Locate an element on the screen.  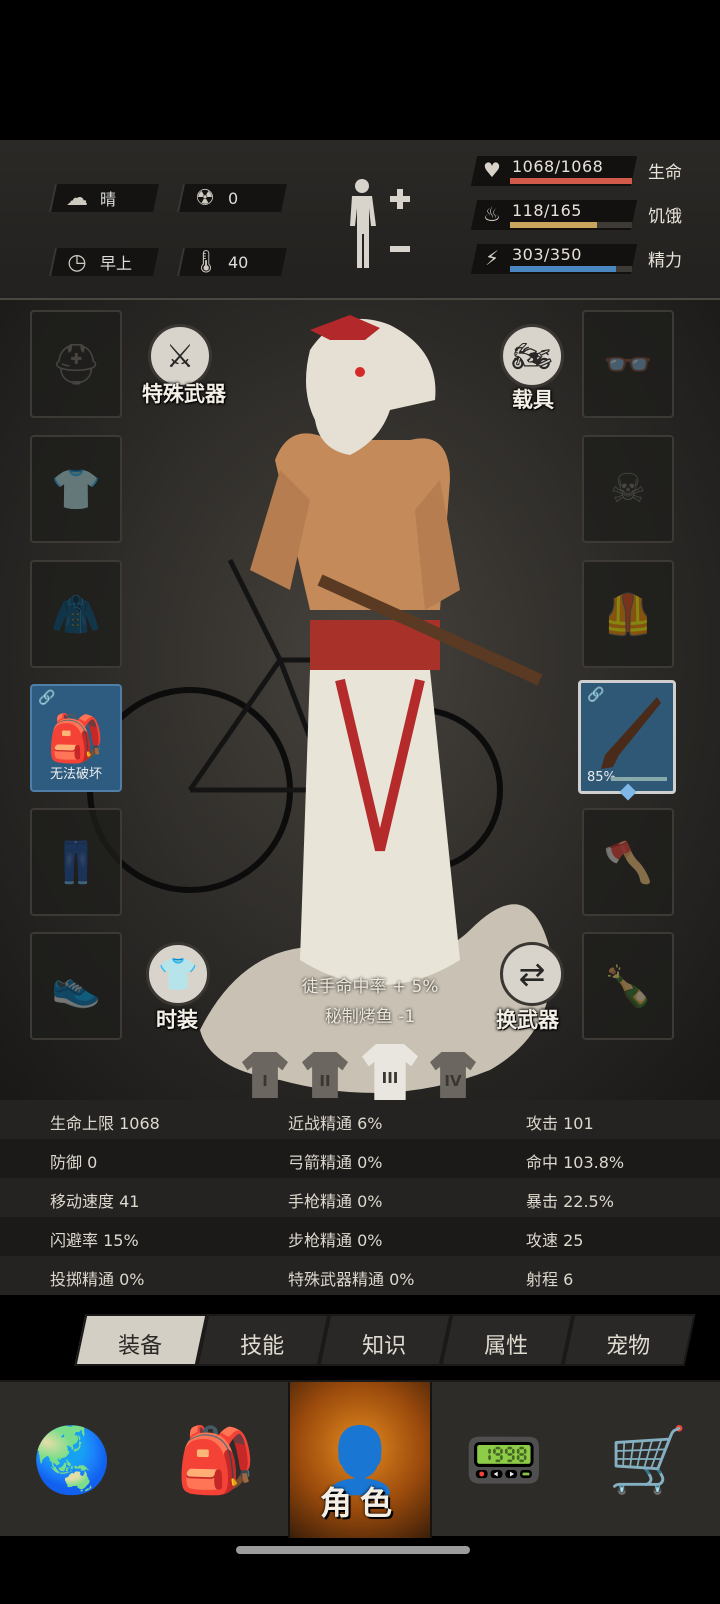
weather-indicator: ☁ 晴 is located at coordinates (104, 198).